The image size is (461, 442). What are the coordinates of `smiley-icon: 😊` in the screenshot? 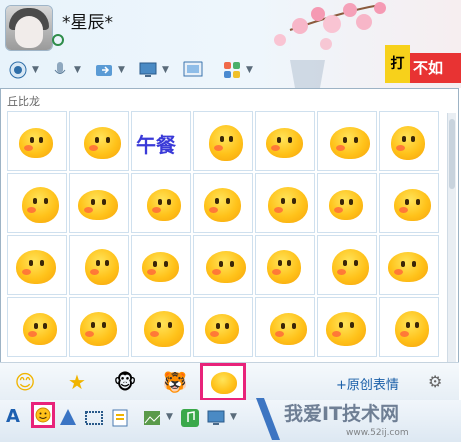 It's located at (25, 382).